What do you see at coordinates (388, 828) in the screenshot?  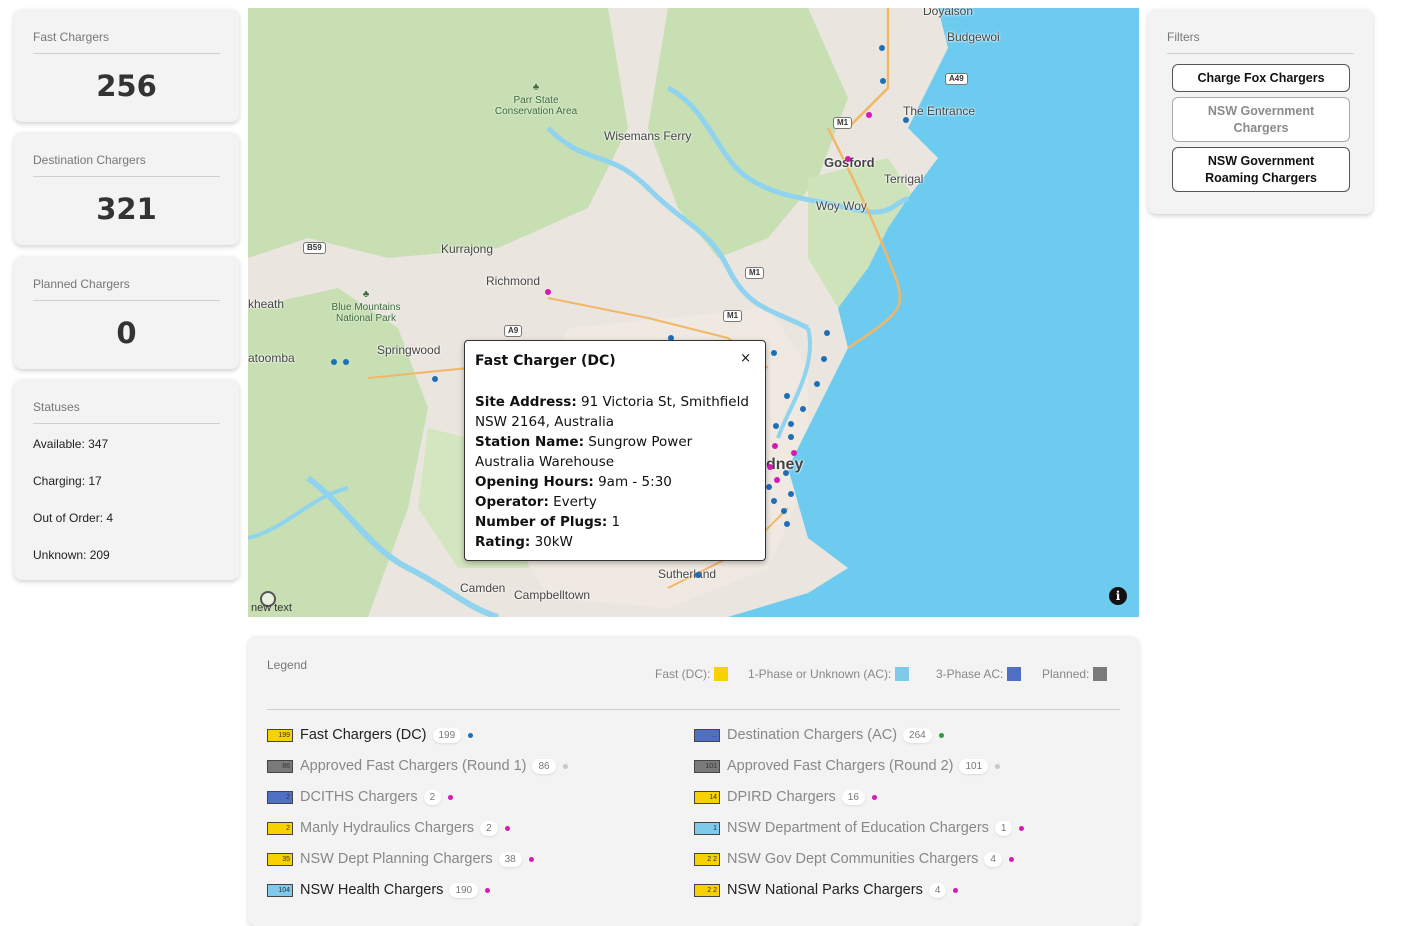 I see `legend-item: 2 Manly Hydraulics Chargers 2` at bounding box center [388, 828].